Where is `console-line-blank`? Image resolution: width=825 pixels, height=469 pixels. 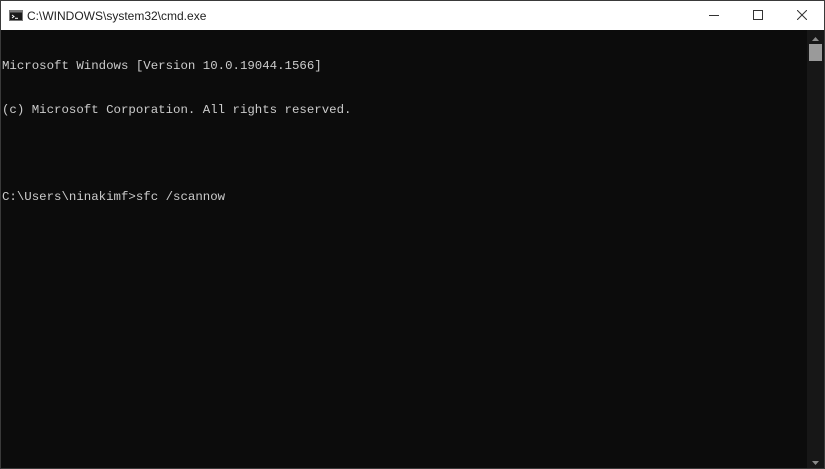 console-line-blank is located at coordinates (404, 153).